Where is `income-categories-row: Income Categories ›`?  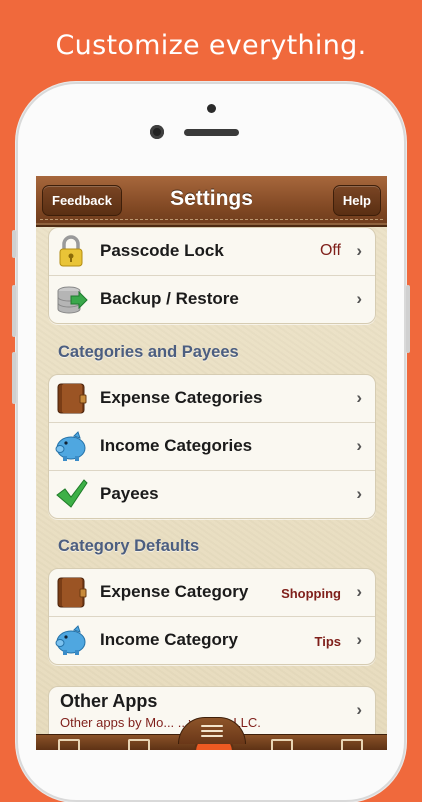
income-categories-row: Income Categories › is located at coordinates (212, 446).